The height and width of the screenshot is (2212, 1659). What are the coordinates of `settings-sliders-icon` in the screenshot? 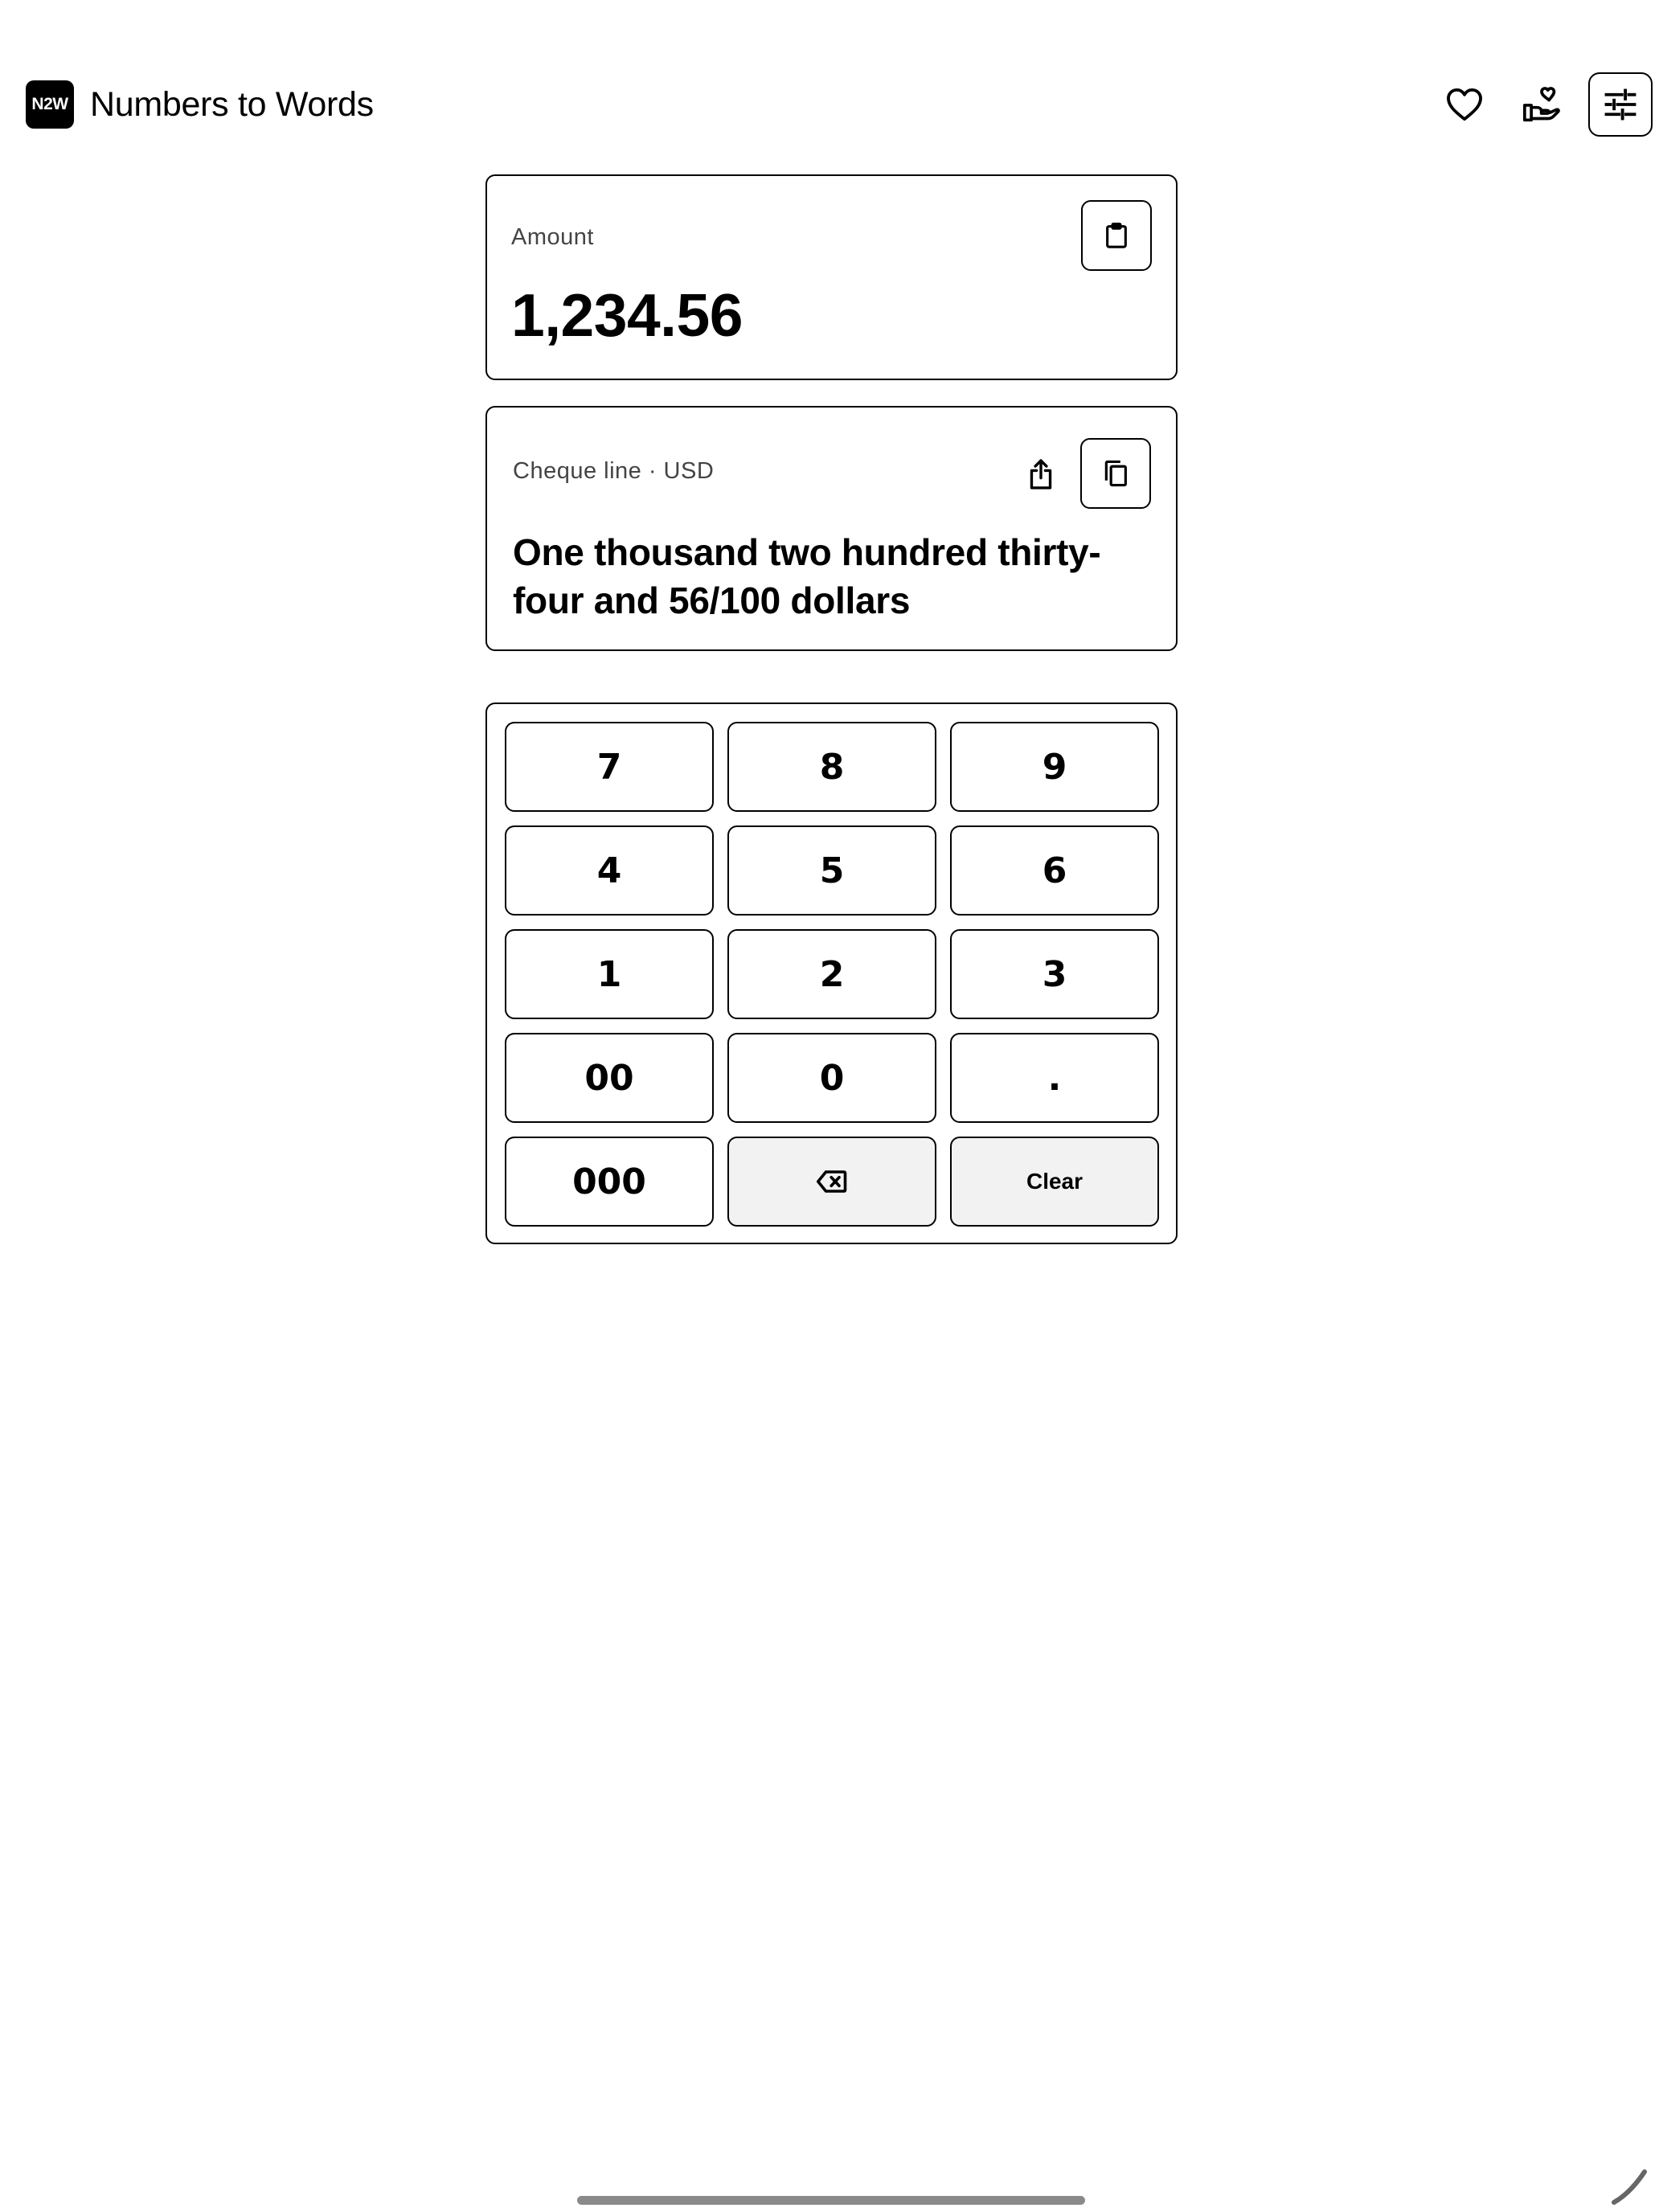 It's located at (1620, 104).